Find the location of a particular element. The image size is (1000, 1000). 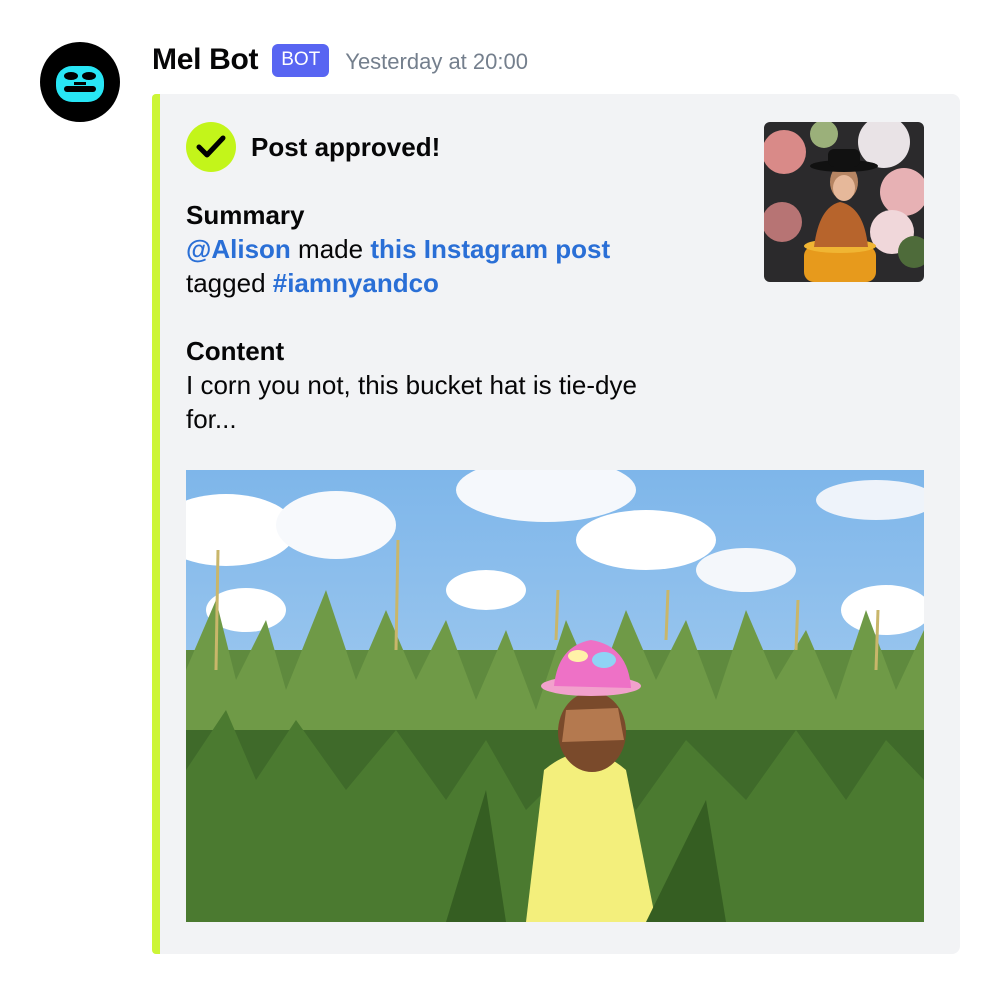

bot-face-icon is located at coordinates (80, 84).